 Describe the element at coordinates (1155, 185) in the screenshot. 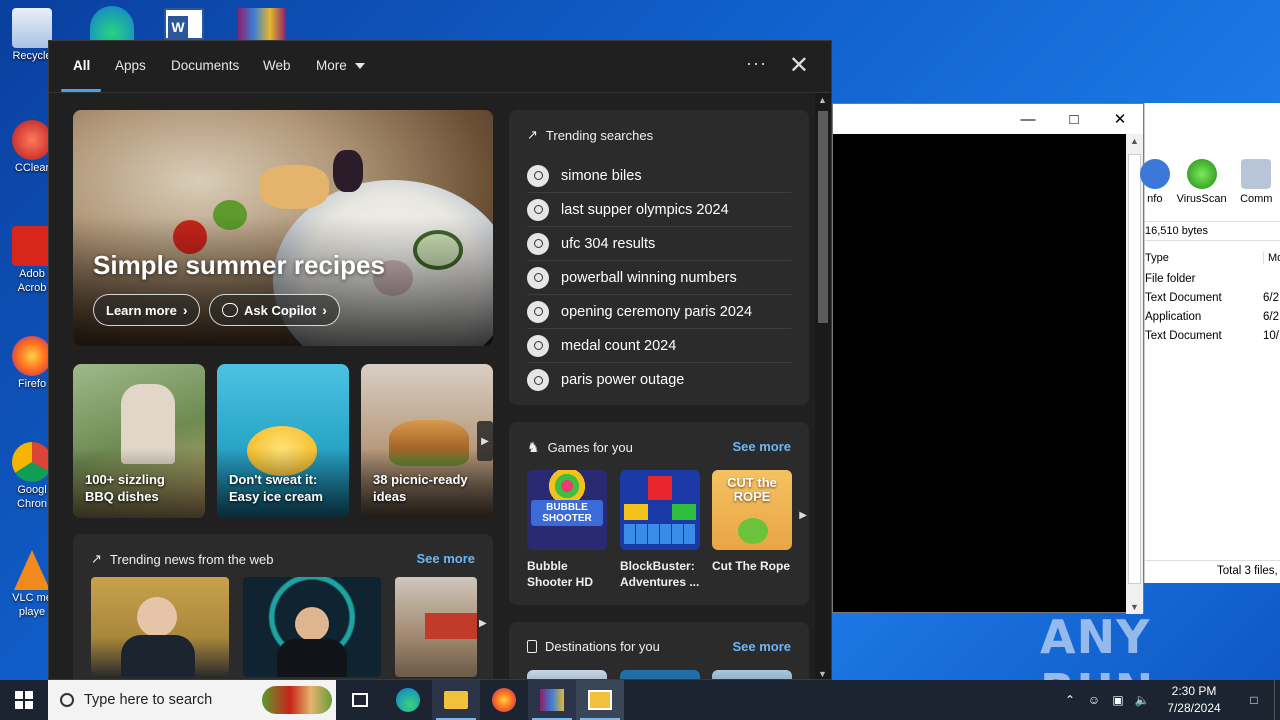

I see `ribbon-info-button: nfo` at that location.